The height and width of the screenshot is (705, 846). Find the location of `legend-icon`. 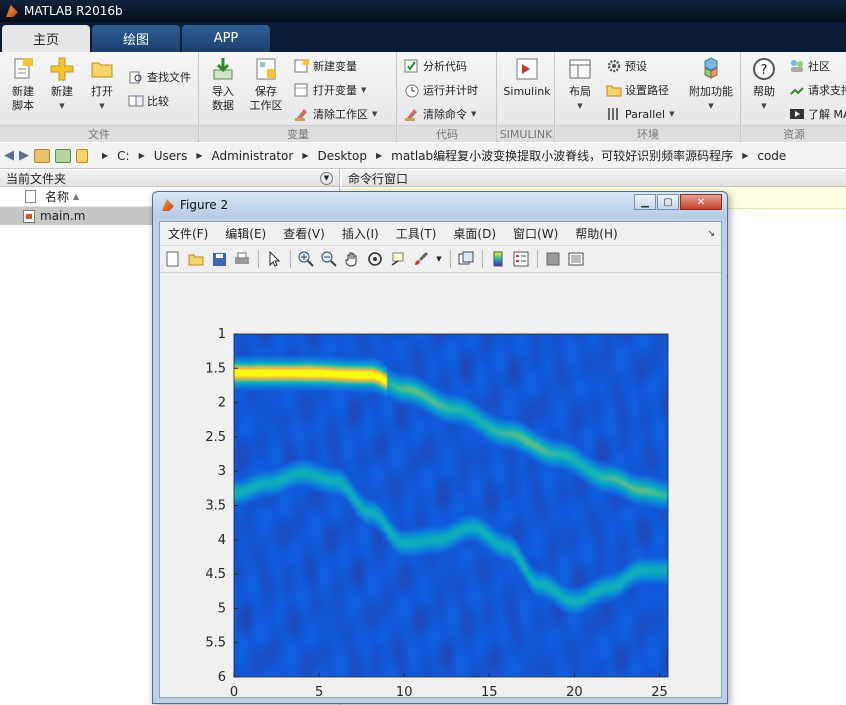

legend-icon is located at coordinates (521, 259).